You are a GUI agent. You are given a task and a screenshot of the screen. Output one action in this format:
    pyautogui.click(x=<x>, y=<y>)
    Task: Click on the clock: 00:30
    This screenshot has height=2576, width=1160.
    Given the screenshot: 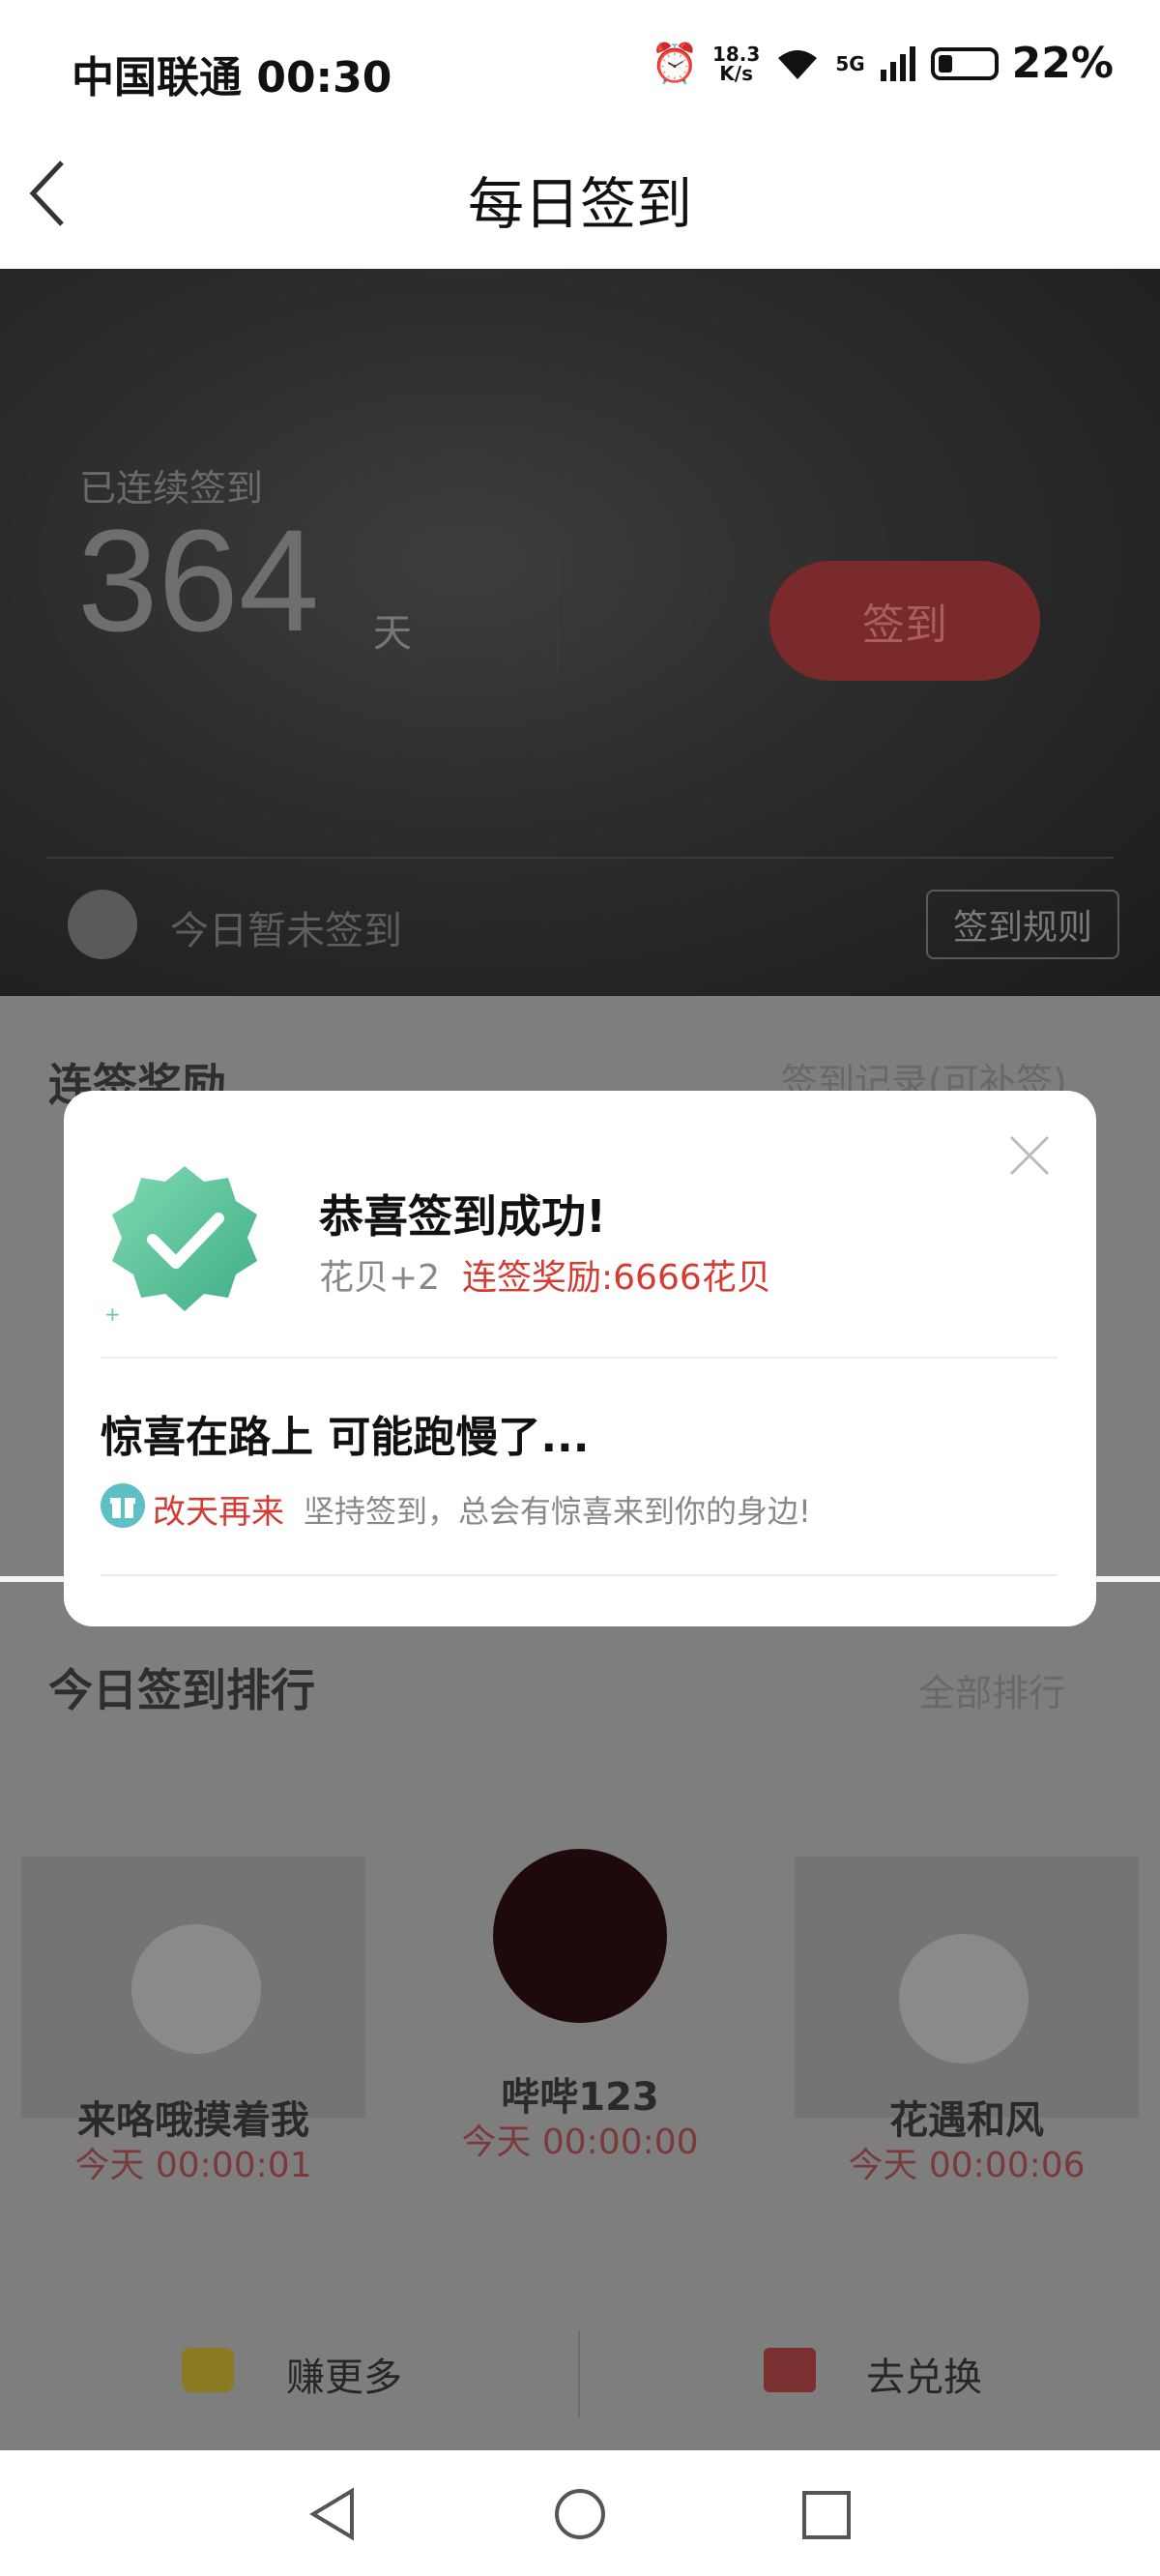 What is the action you would take?
    pyautogui.click(x=324, y=77)
    